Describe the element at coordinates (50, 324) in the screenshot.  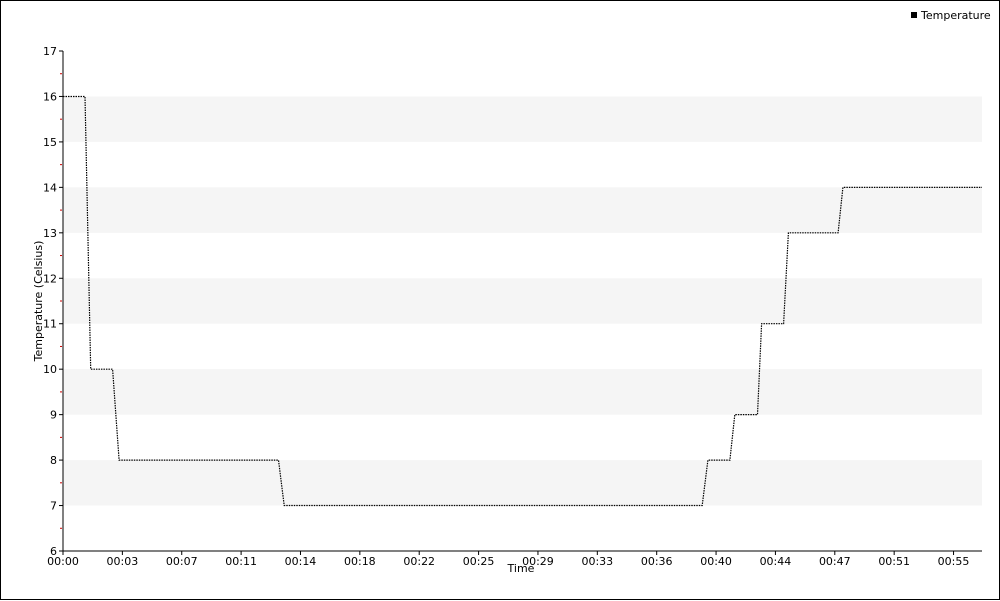
I see `y-tick-label: 11` at that location.